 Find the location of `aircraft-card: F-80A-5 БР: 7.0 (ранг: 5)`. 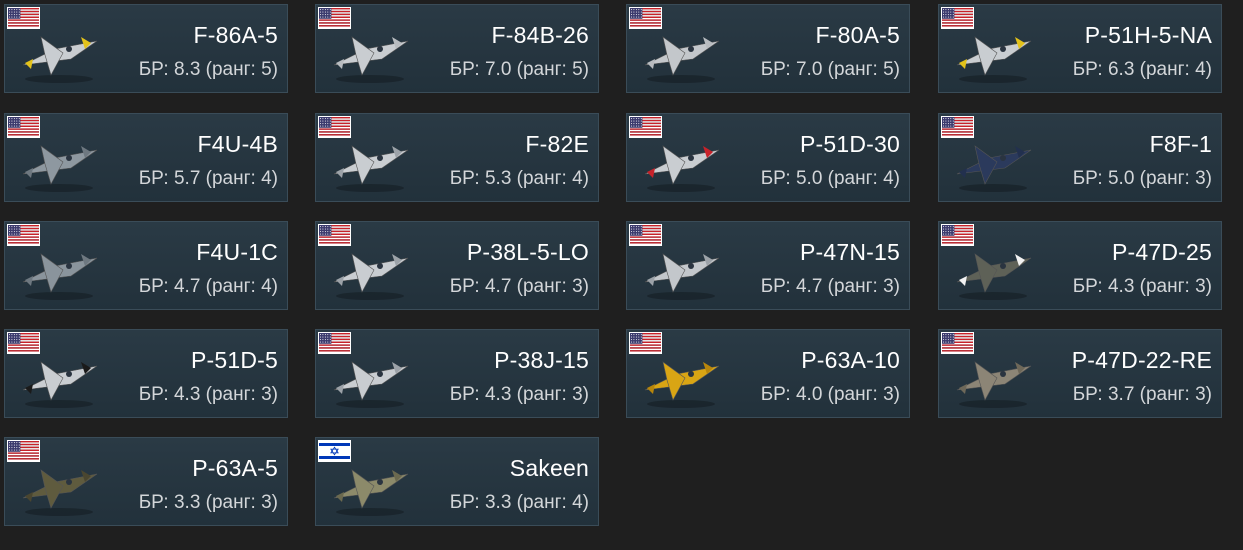

aircraft-card: F-80A-5 БР: 7.0 (ранг: 5) is located at coordinates (768, 48).